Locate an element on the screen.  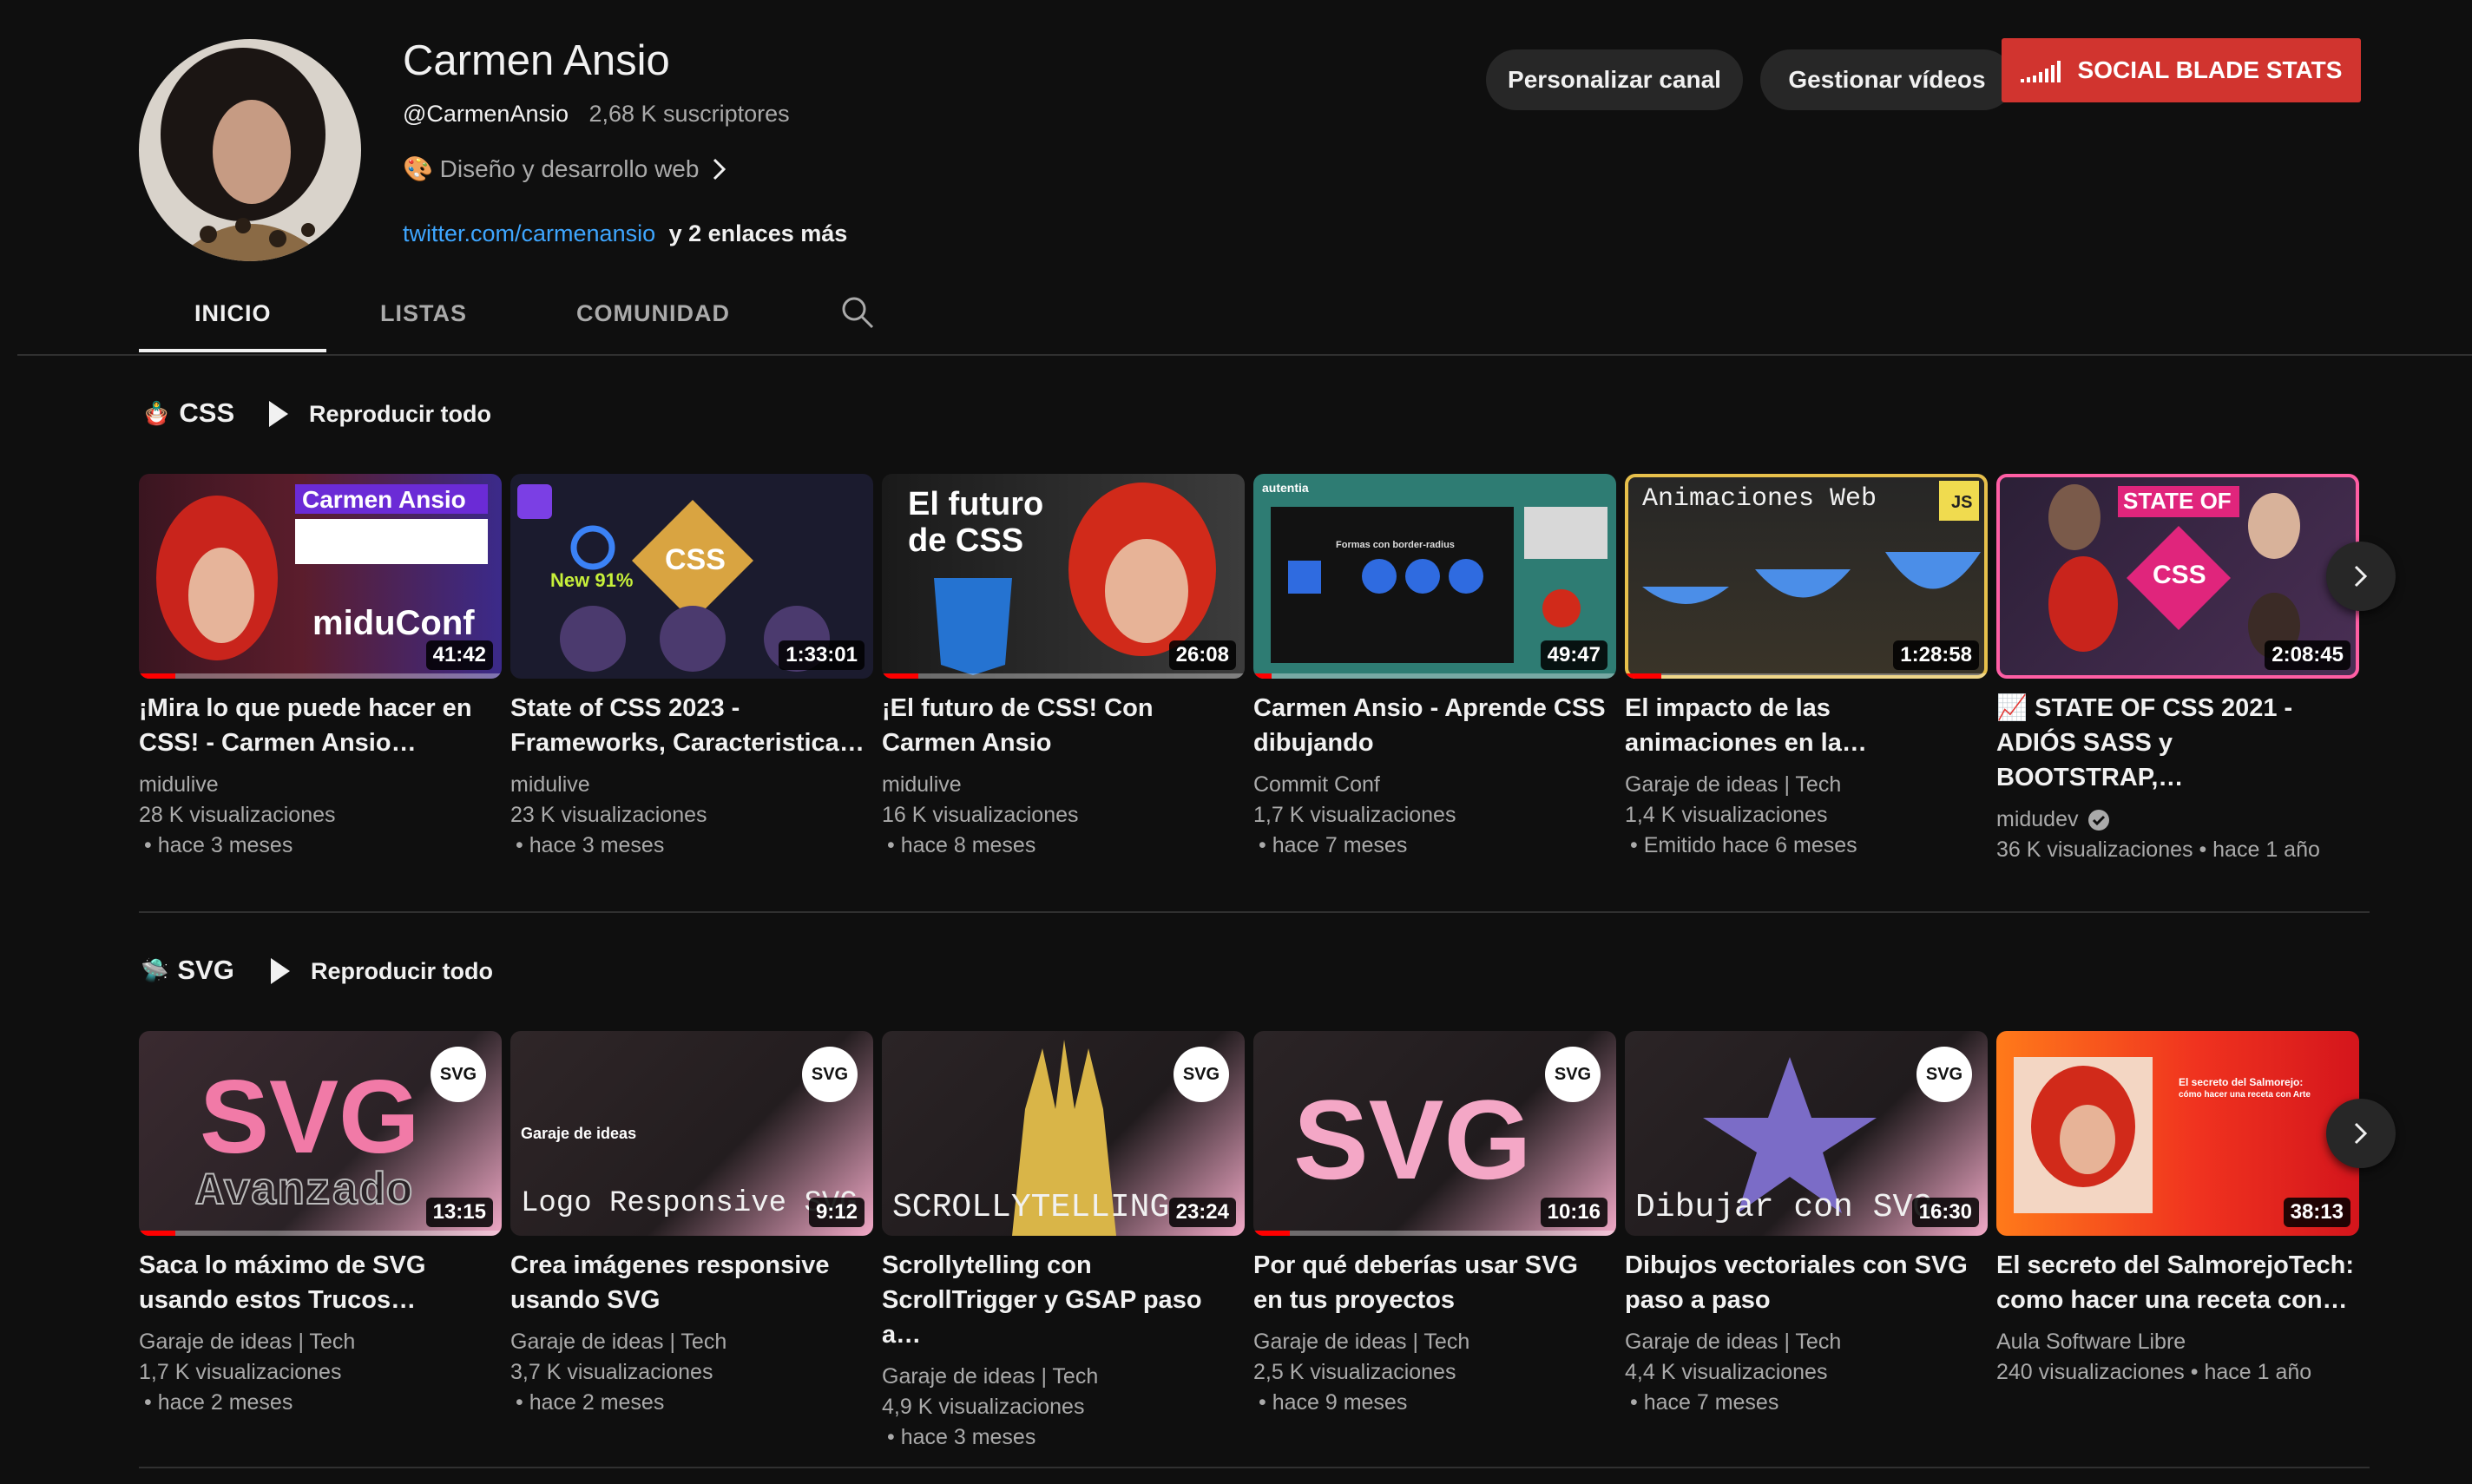
shelf-title-text: SVG is located at coordinates (206, 970).